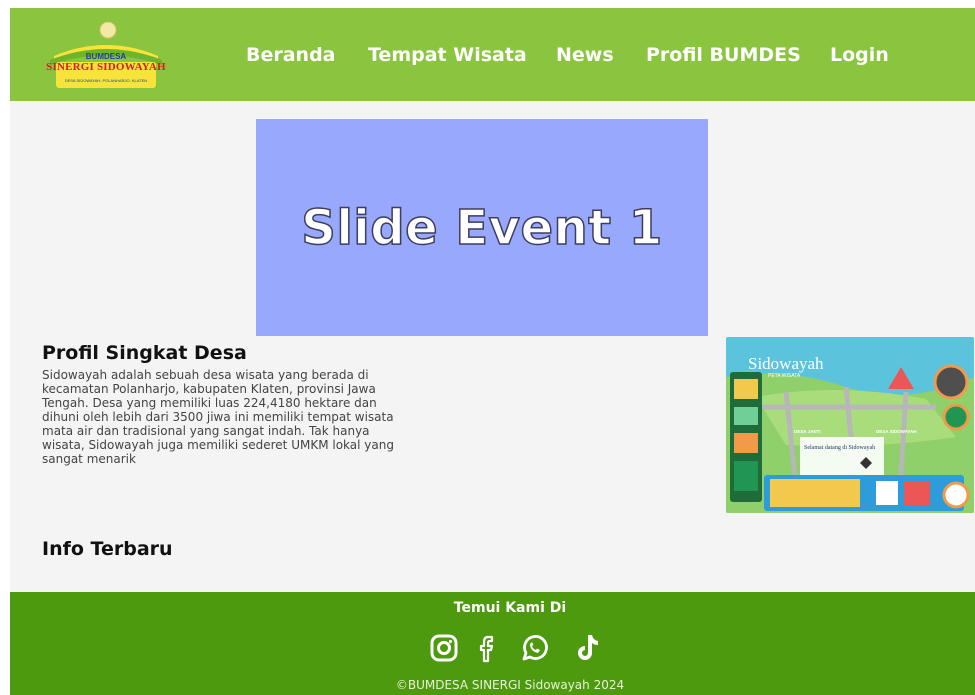 This screenshot has height=695, width=975. Describe the element at coordinates (107, 549) in the screenshot. I see `info-terbaru-heading: Info Terbaru` at that location.